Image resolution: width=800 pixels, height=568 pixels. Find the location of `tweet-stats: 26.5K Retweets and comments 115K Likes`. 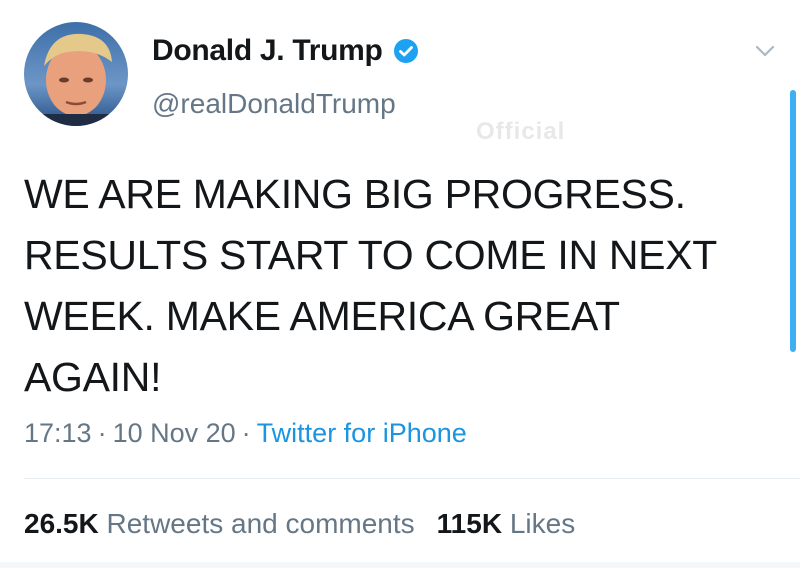

tweet-stats: 26.5K Retweets and comments 115K Likes is located at coordinates (299, 524).